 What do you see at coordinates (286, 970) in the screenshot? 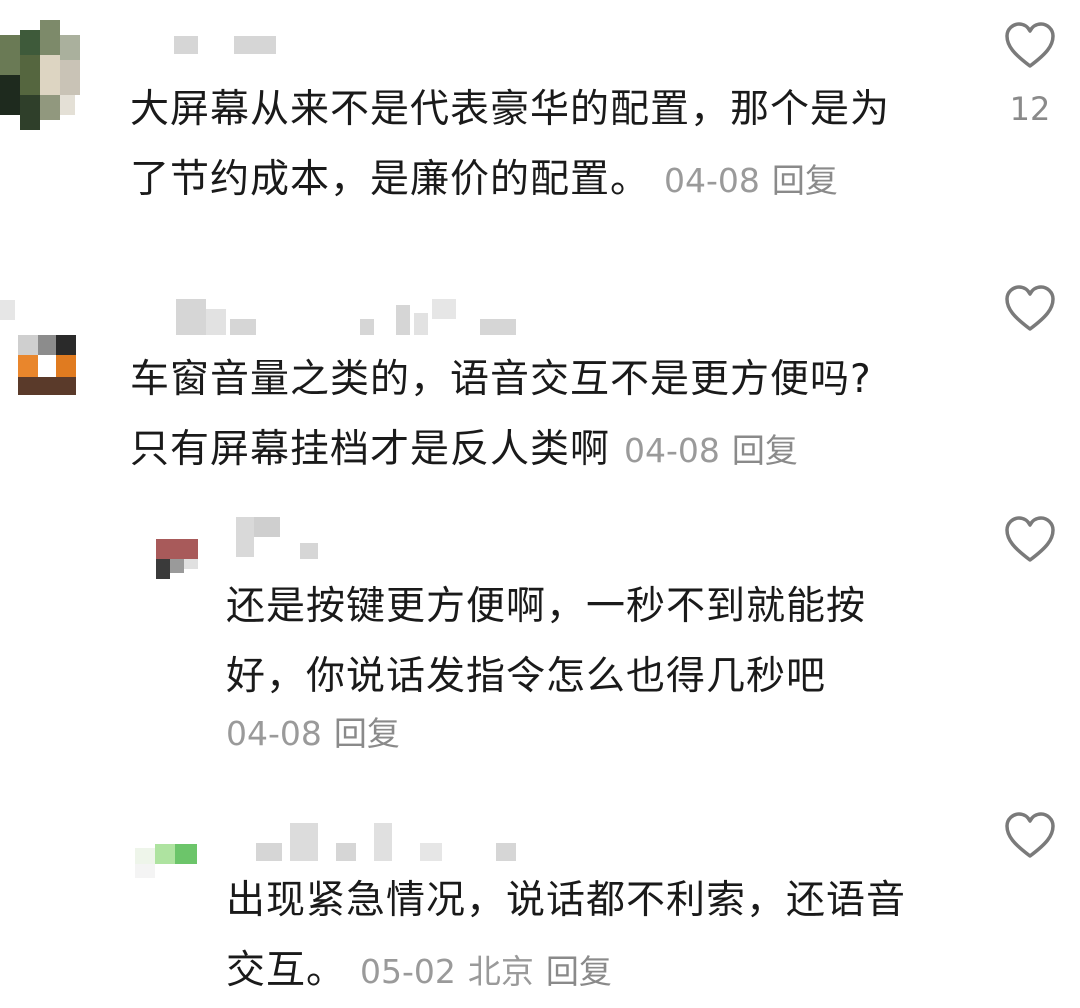
I see `comment-text-line2: 交互。` at bounding box center [286, 970].